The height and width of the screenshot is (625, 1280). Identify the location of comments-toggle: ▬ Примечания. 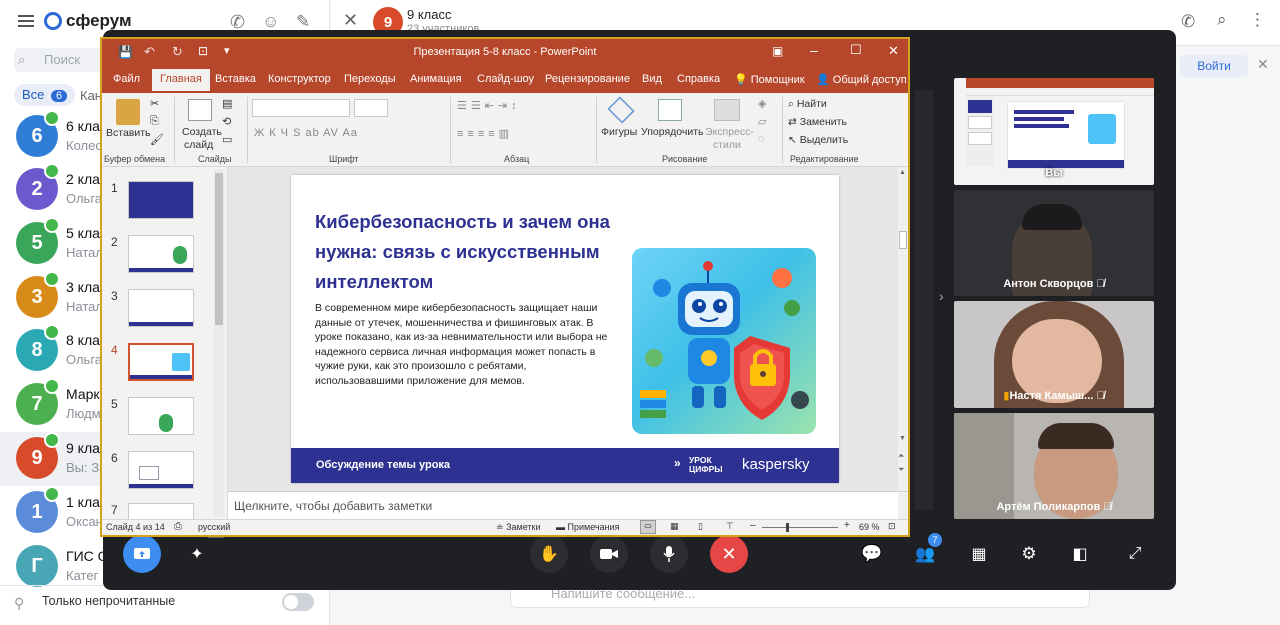
(587, 527).